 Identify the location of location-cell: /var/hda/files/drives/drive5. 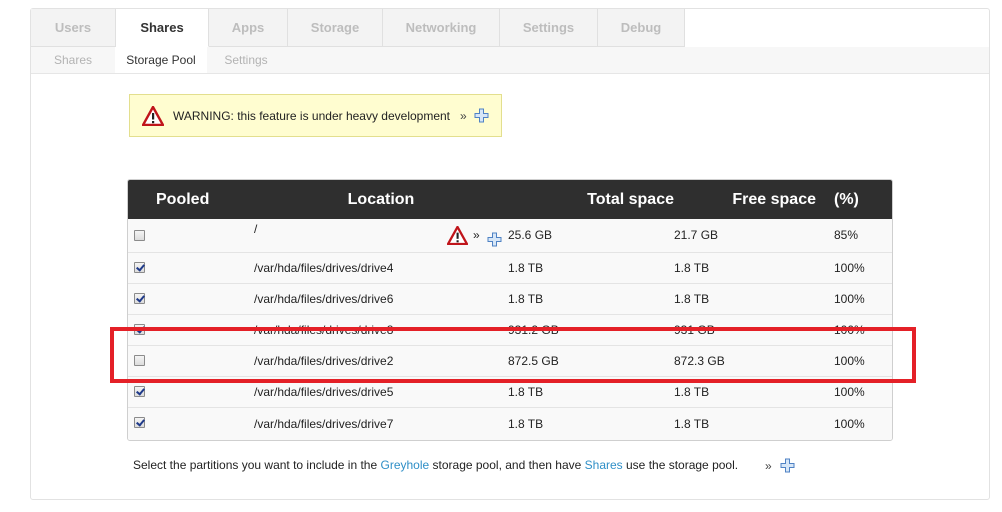
(324, 392).